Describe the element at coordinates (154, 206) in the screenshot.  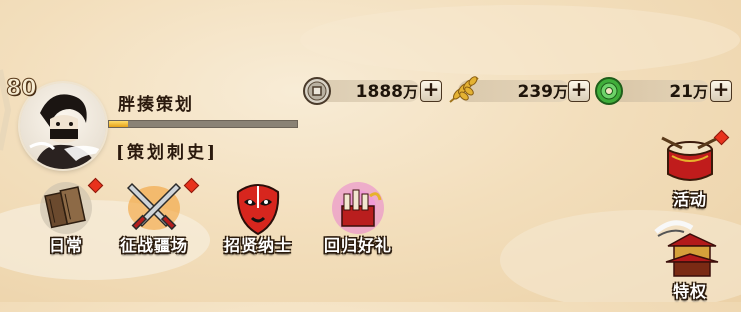
I see `crossed-swords-icon` at that location.